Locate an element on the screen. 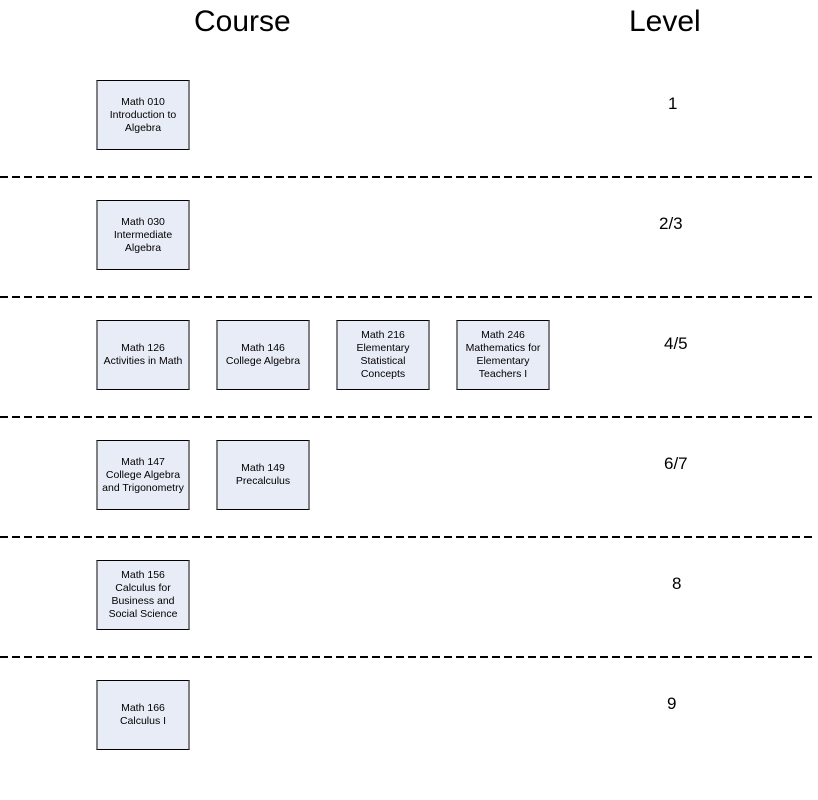  course-title-line: Intermediate is located at coordinates (143, 234).